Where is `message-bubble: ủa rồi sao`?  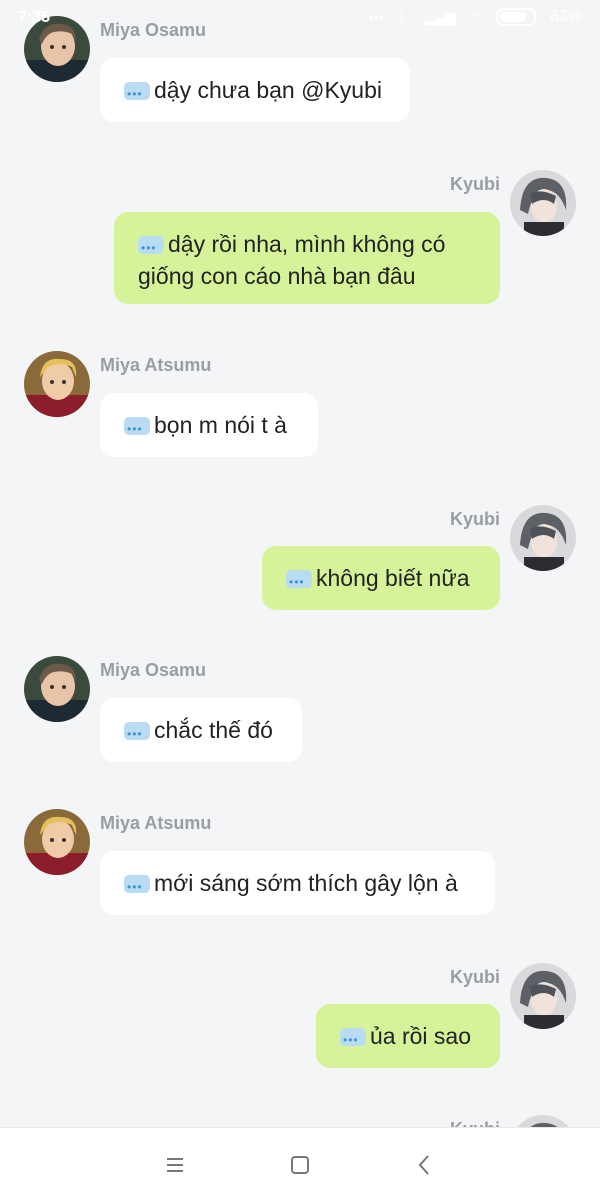 message-bubble: ủa rồi sao is located at coordinates (408, 1036).